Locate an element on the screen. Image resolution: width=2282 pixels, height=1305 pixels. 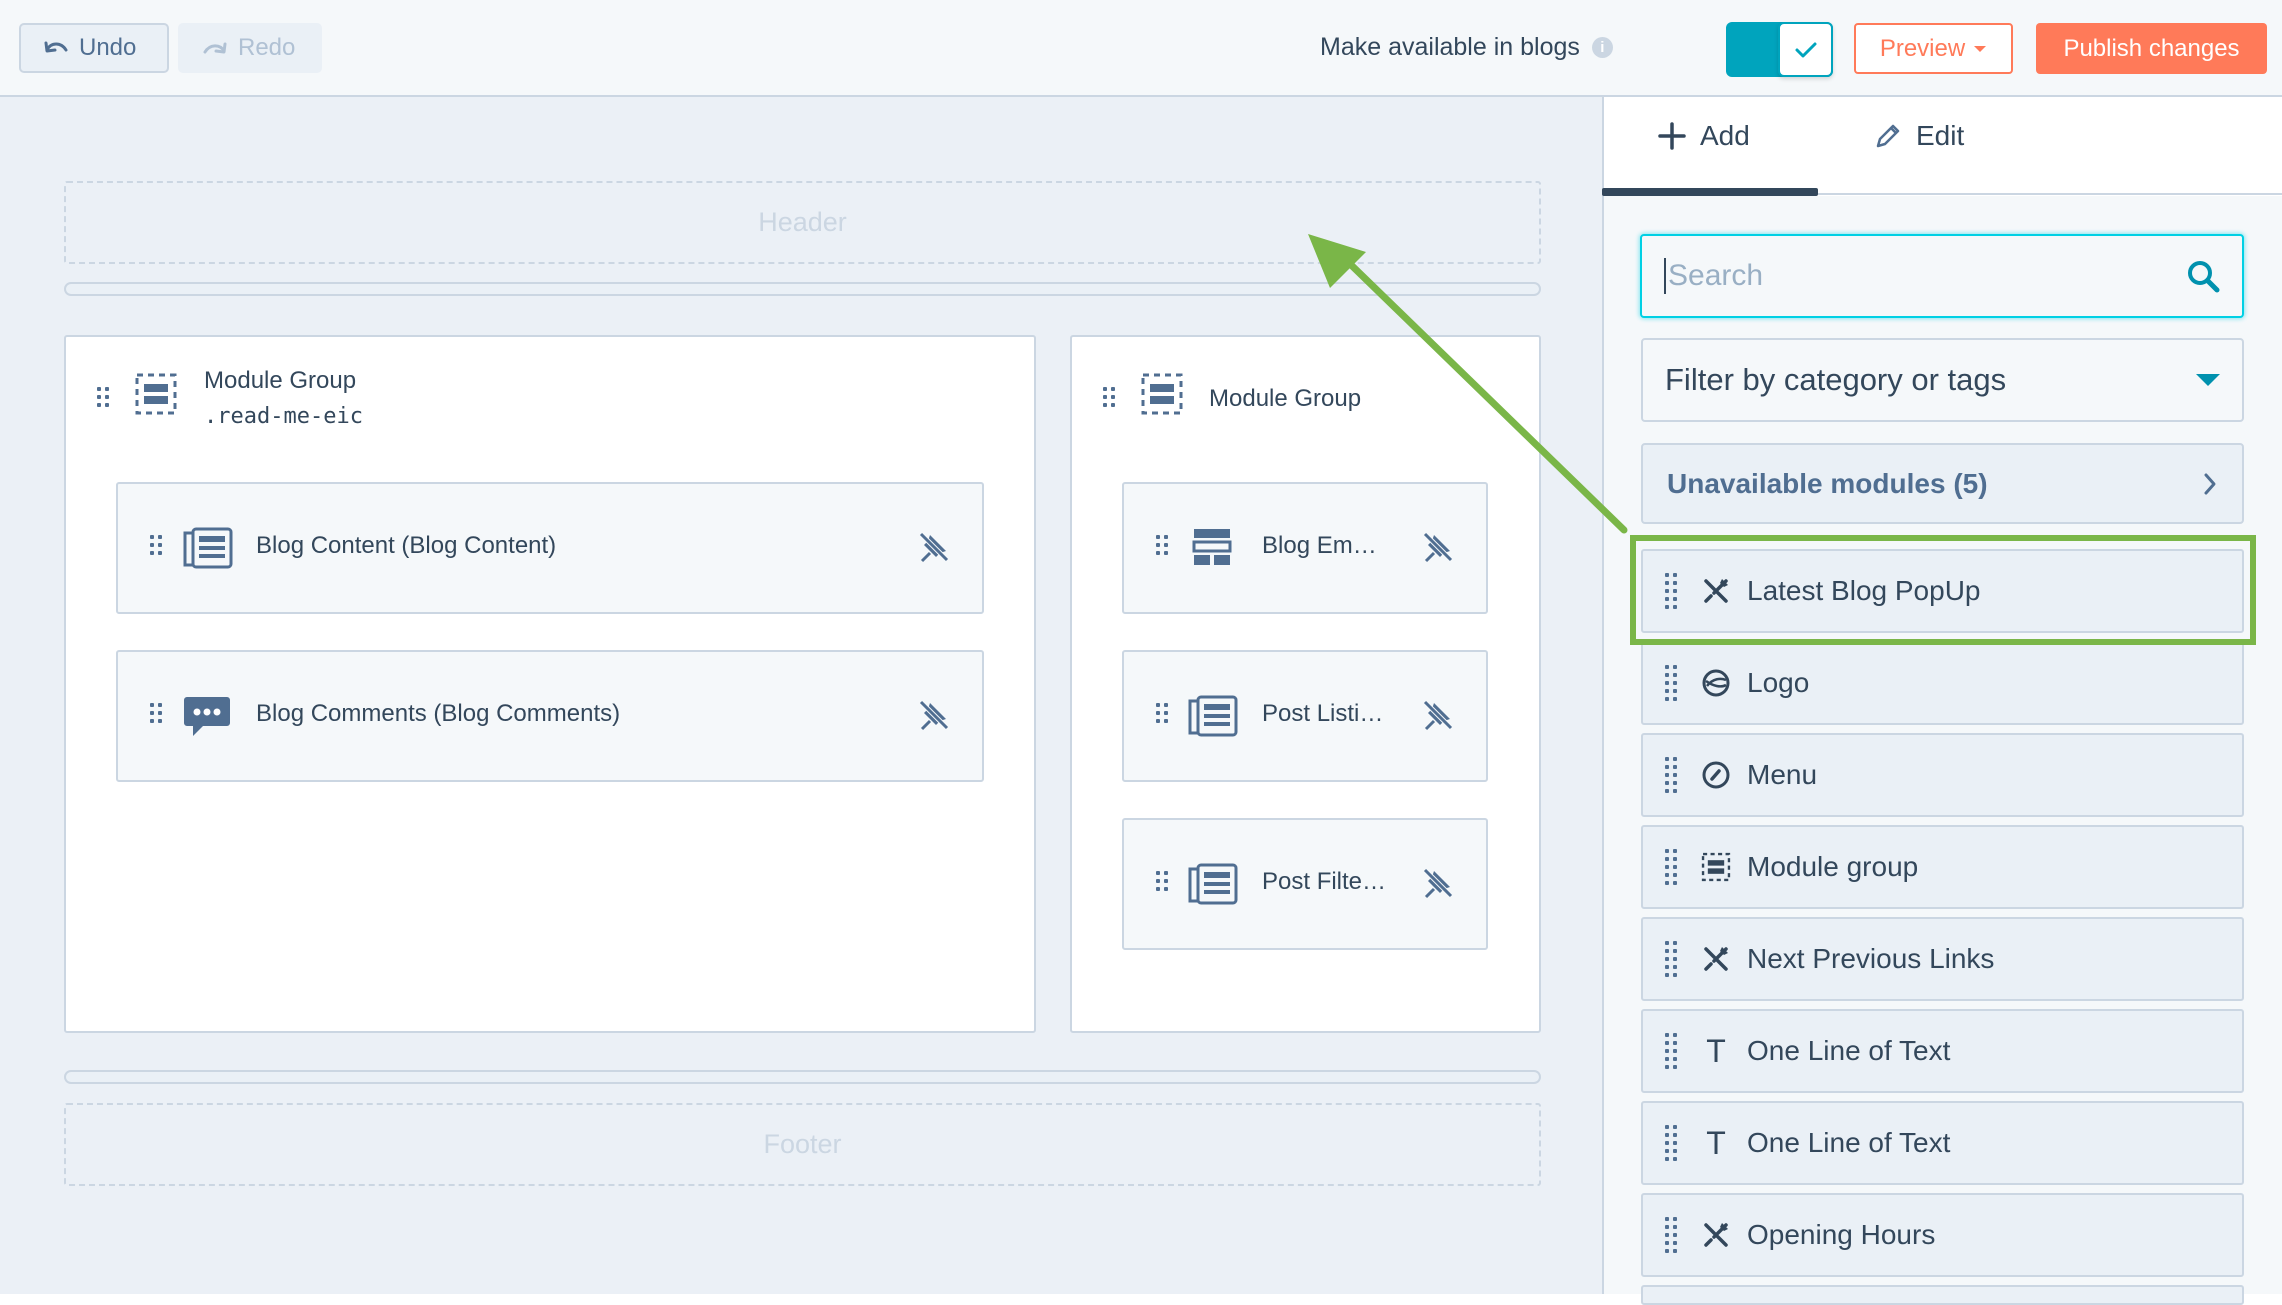
plus-icon is located at coordinates (1672, 136).